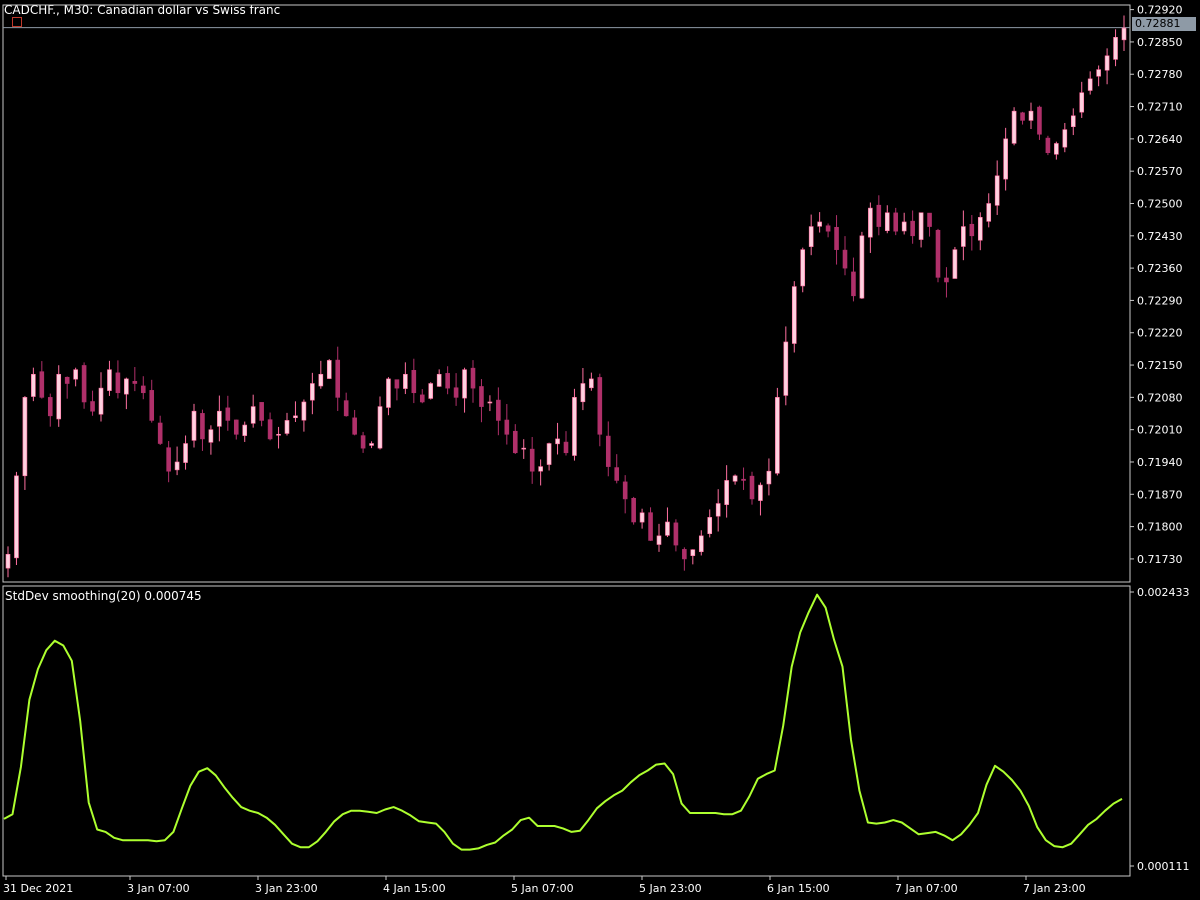 Image resolution: width=1200 pixels, height=900 pixels. What do you see at coordinates (1160, 74) in the screenshot?
I see `y-tick-label: 0.72780` at bounding box center [1160, 74].